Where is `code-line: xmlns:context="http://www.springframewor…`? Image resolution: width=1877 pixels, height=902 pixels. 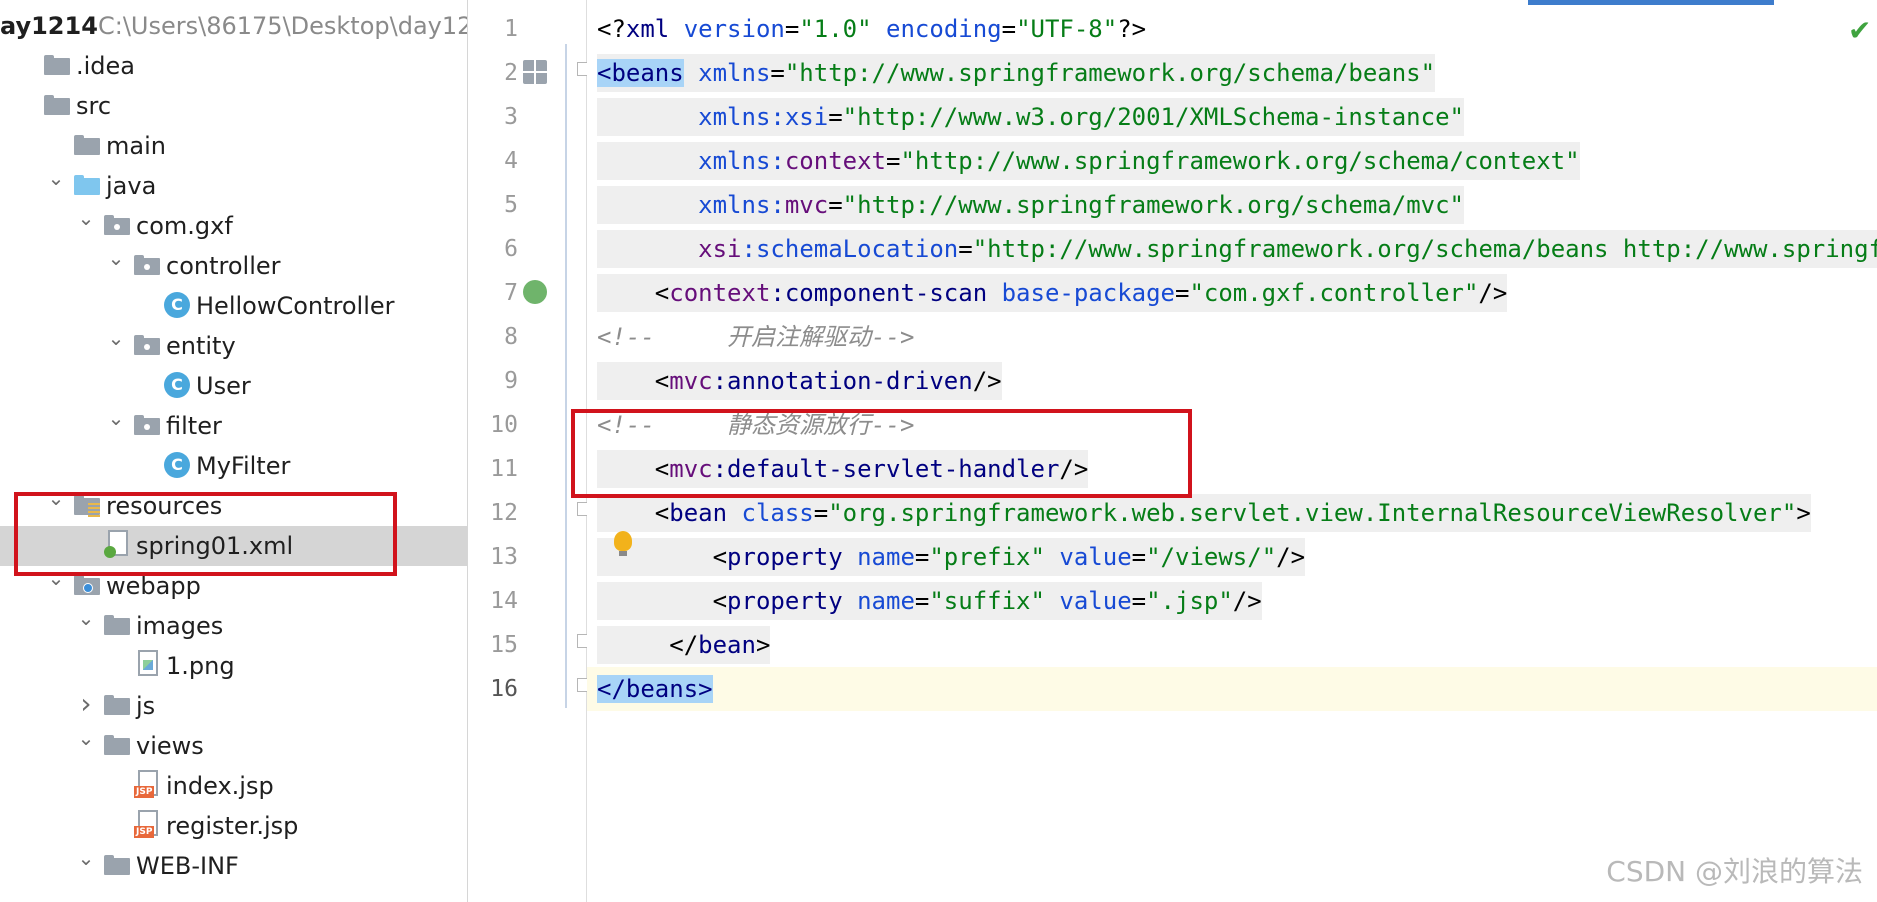
code-line: xmlns:context="http://www.springframewor… is located at coordinates (1232, 161).